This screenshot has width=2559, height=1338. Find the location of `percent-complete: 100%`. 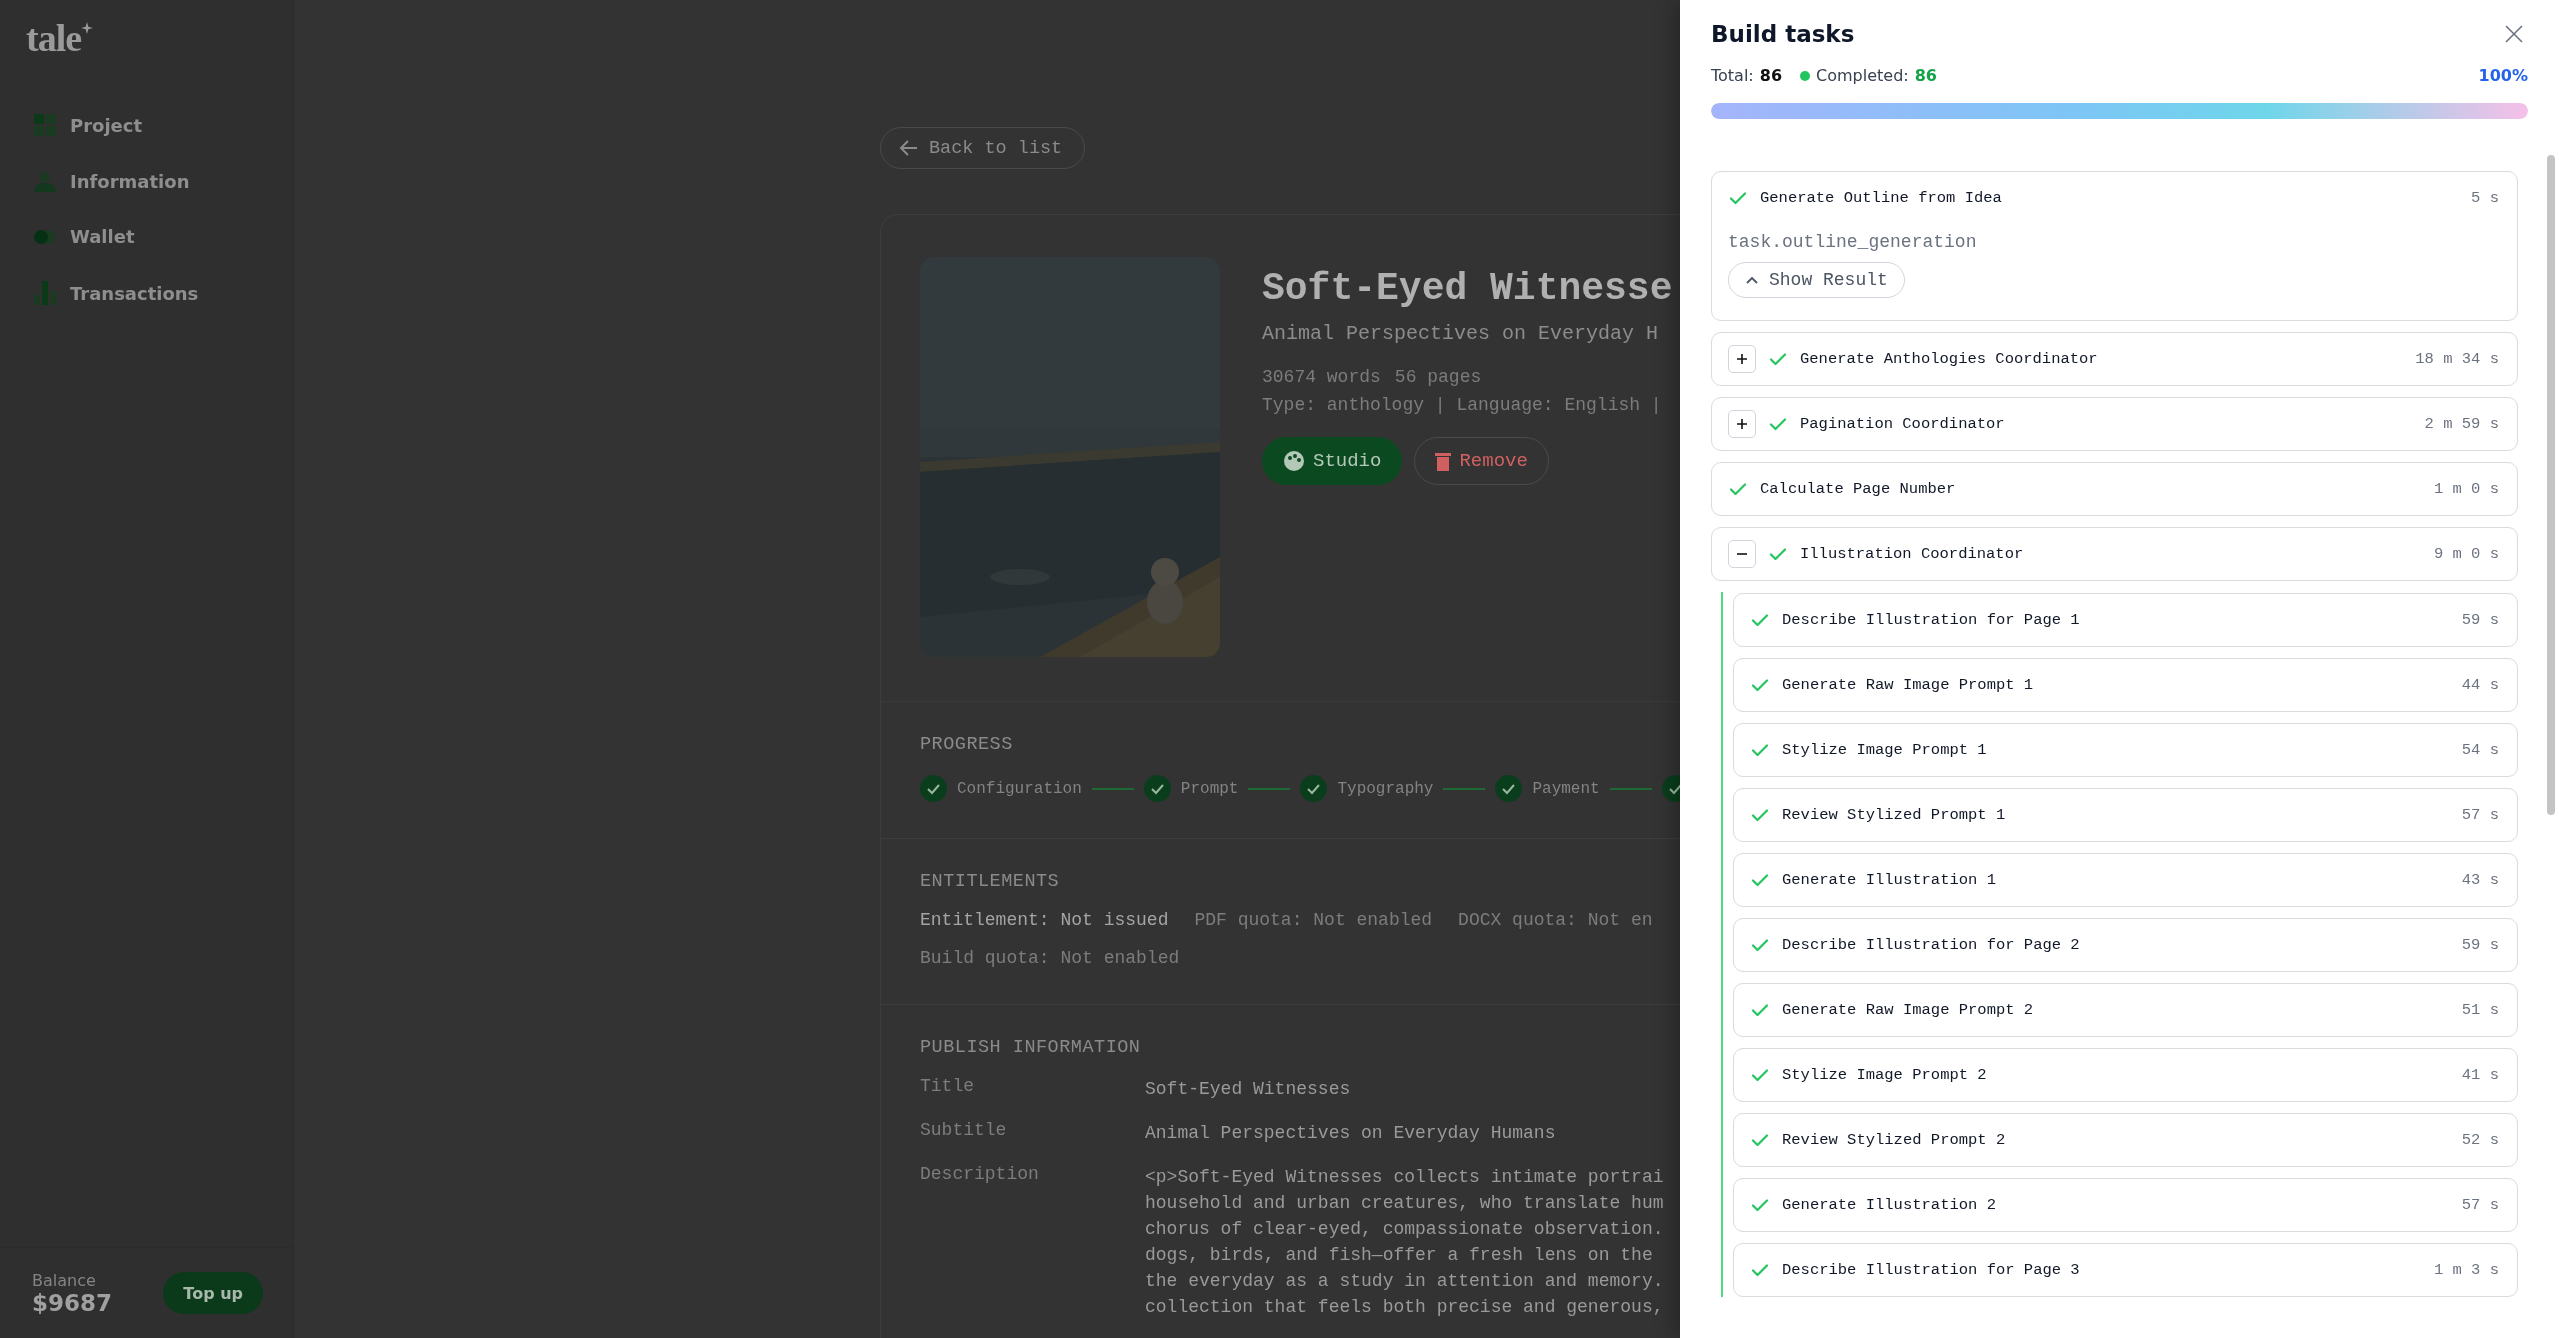

percent-complete: 100% is located at coordinates (2503, 75).